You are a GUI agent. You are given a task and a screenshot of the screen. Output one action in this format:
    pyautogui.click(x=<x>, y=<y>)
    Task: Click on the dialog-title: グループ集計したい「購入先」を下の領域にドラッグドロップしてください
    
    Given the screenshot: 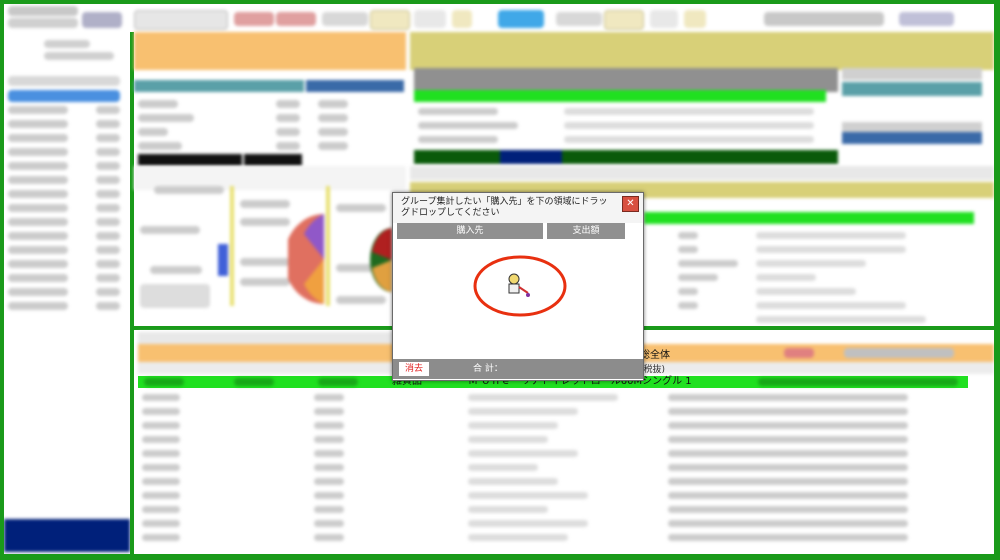 What is the action you would take?
    pyautogui.click(x=504, y=207)
    